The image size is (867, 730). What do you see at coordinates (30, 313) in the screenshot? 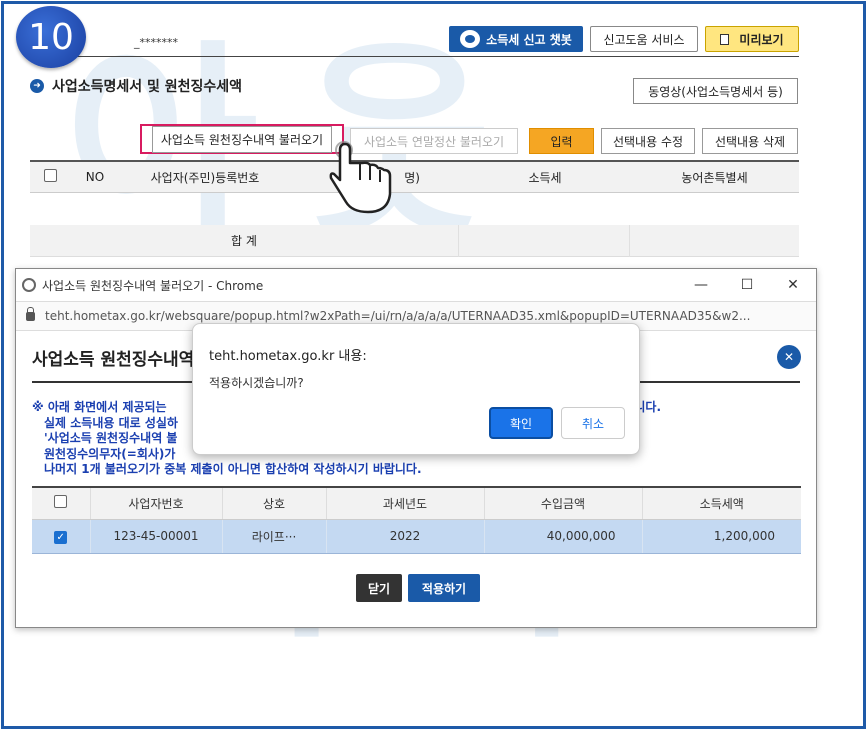
I see `lock-icon` at bounding box center [30, 313].